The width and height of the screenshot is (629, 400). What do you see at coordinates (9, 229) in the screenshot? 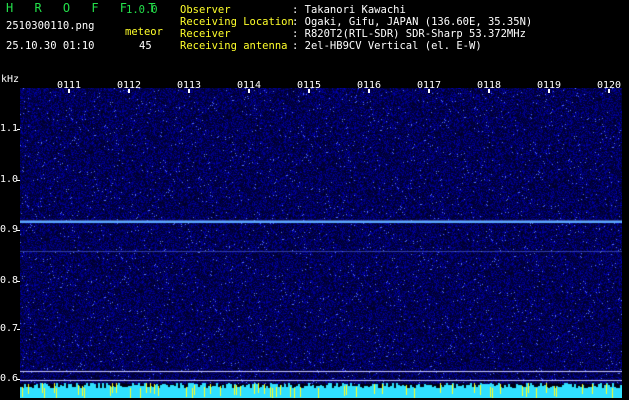
I see `y-tick-label: 0.9` at bounding box center [9, 229].